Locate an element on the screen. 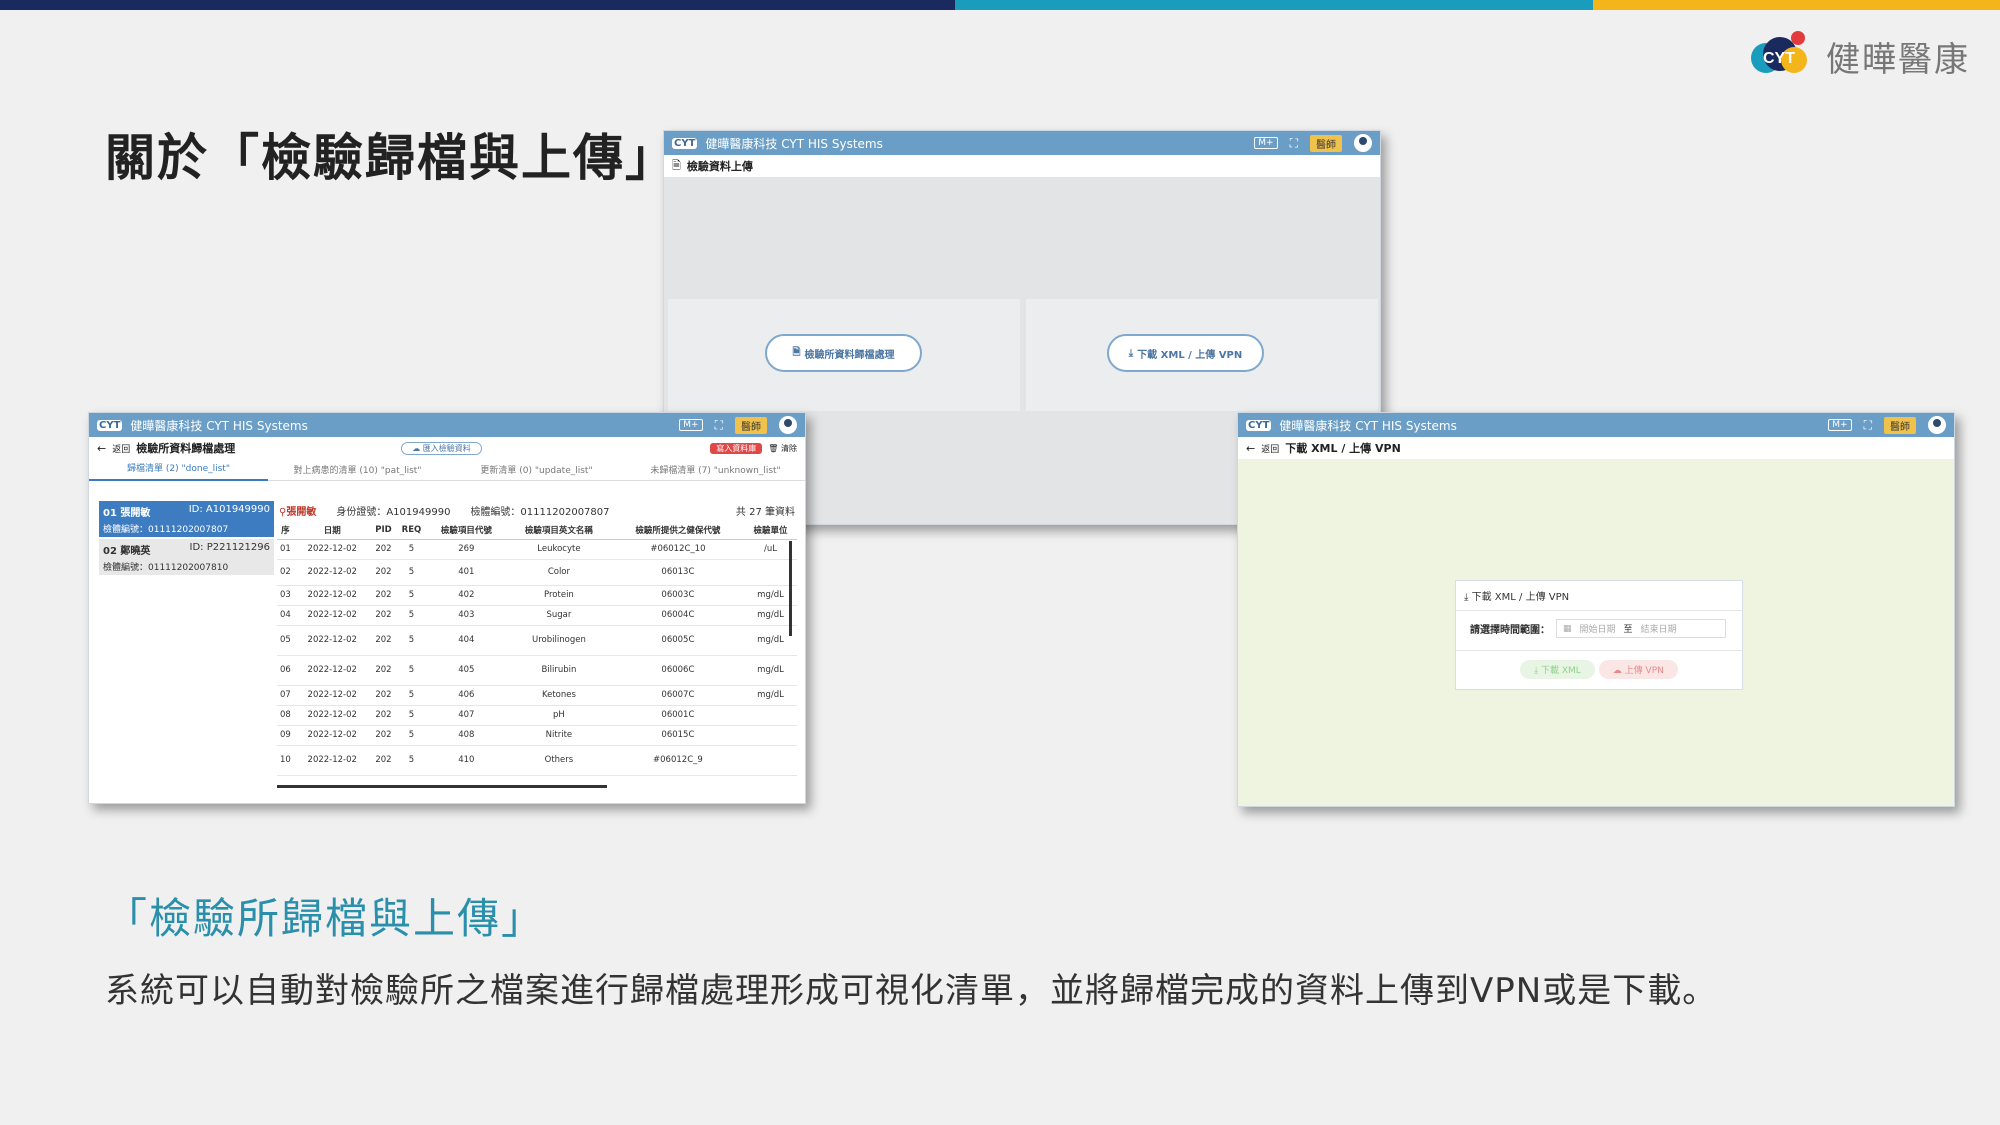 This screenshot has width=2000, height=1125. column-header: 序 is located at coordinates (285, 530).